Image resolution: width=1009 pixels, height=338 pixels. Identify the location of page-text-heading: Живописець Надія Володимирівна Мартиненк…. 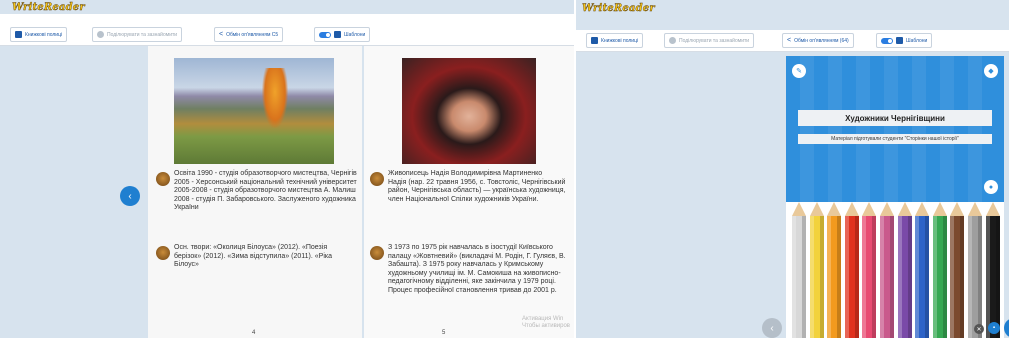
(465, 173).